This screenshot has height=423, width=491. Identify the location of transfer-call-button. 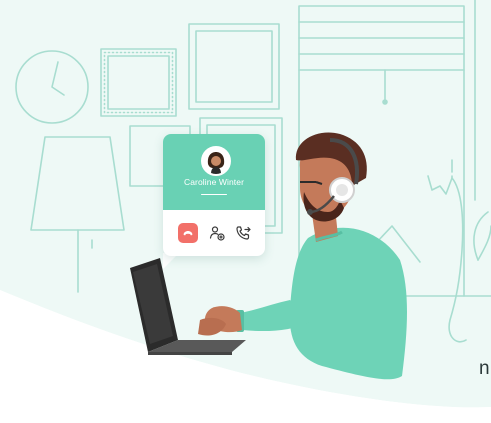
(217, 233).